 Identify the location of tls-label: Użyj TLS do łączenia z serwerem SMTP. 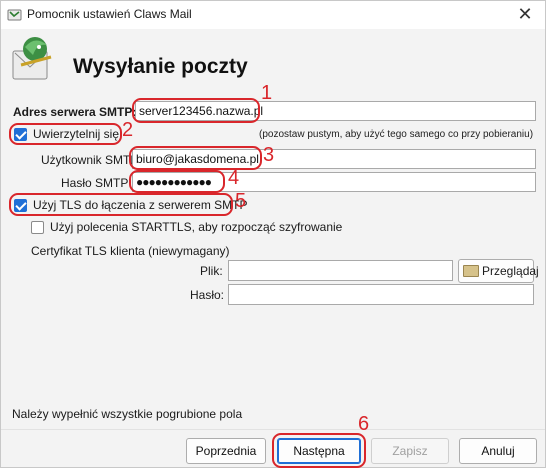
(140, 205).